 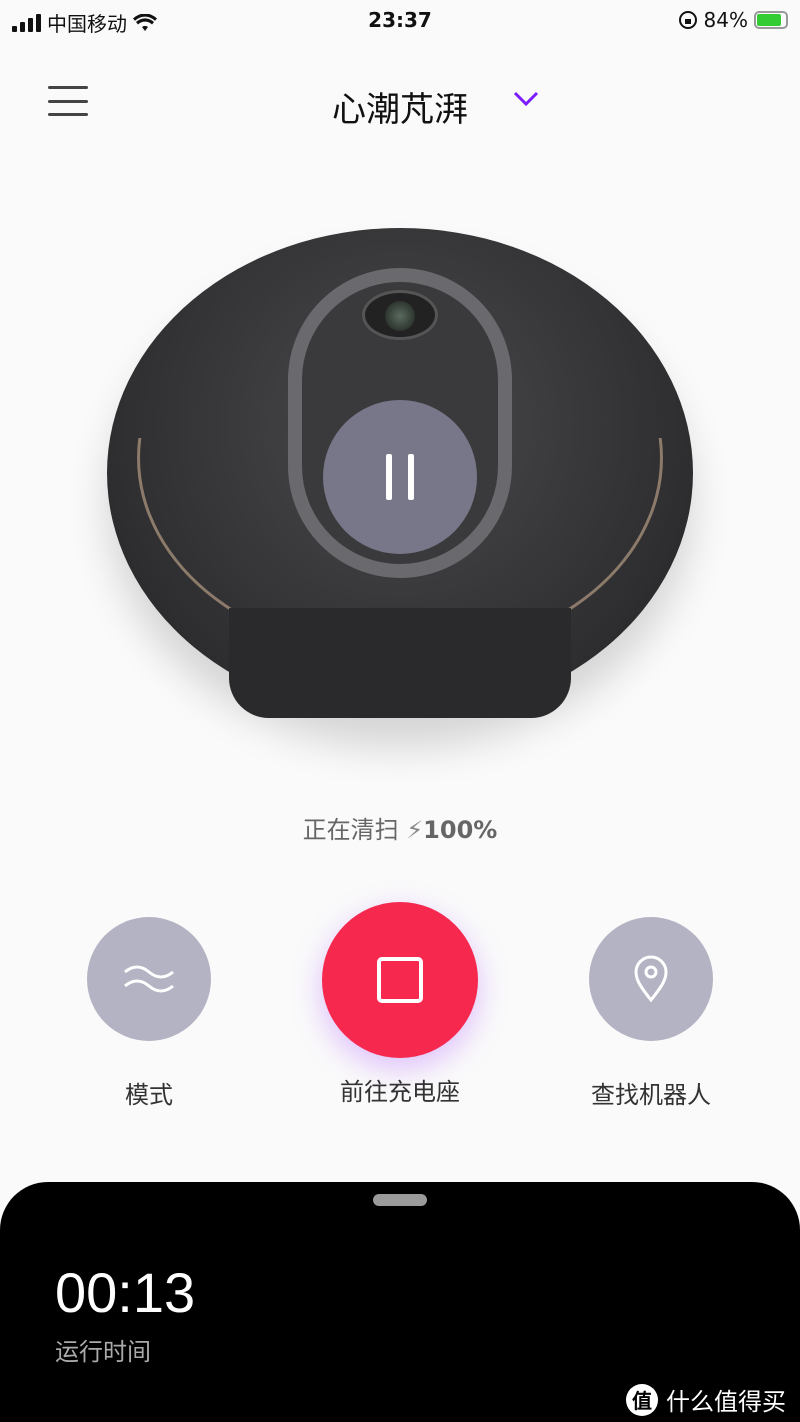 I want to click on action-bar: 模式 前往充电座 查找机器人, so click(x=400, y=1005).